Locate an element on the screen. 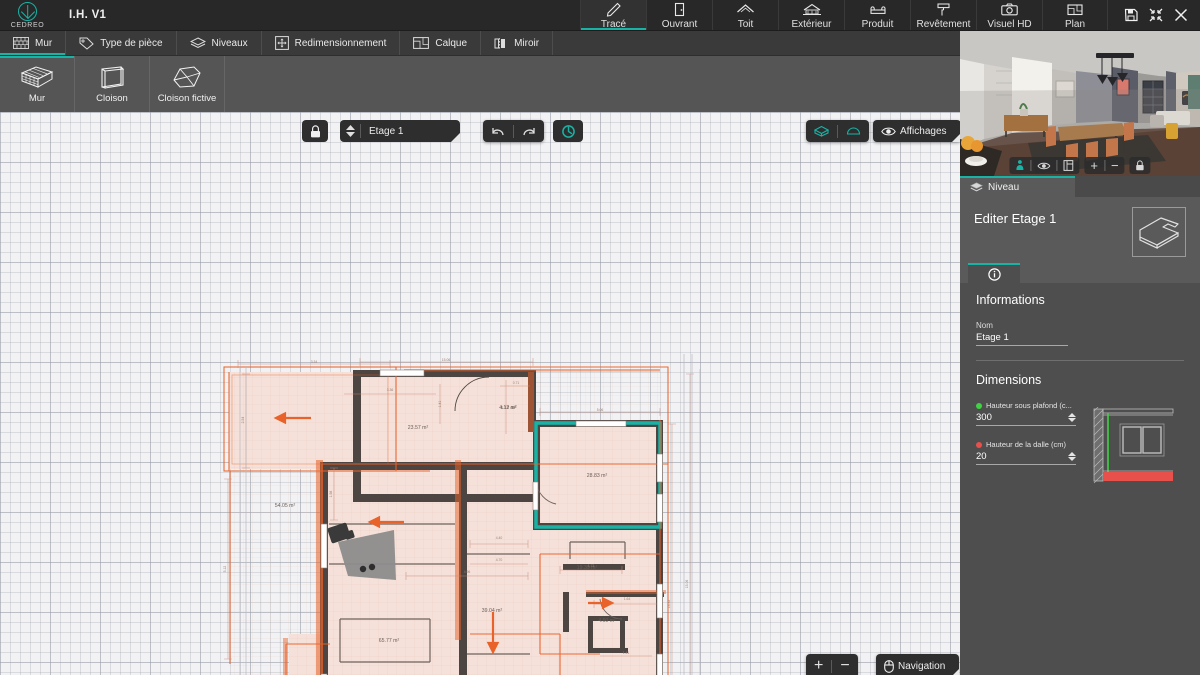 Image resolution: width=1200 pixels, height=675 pixels. subtool-type-de-piece: Type de pièce is located at coordinates (121, 43).